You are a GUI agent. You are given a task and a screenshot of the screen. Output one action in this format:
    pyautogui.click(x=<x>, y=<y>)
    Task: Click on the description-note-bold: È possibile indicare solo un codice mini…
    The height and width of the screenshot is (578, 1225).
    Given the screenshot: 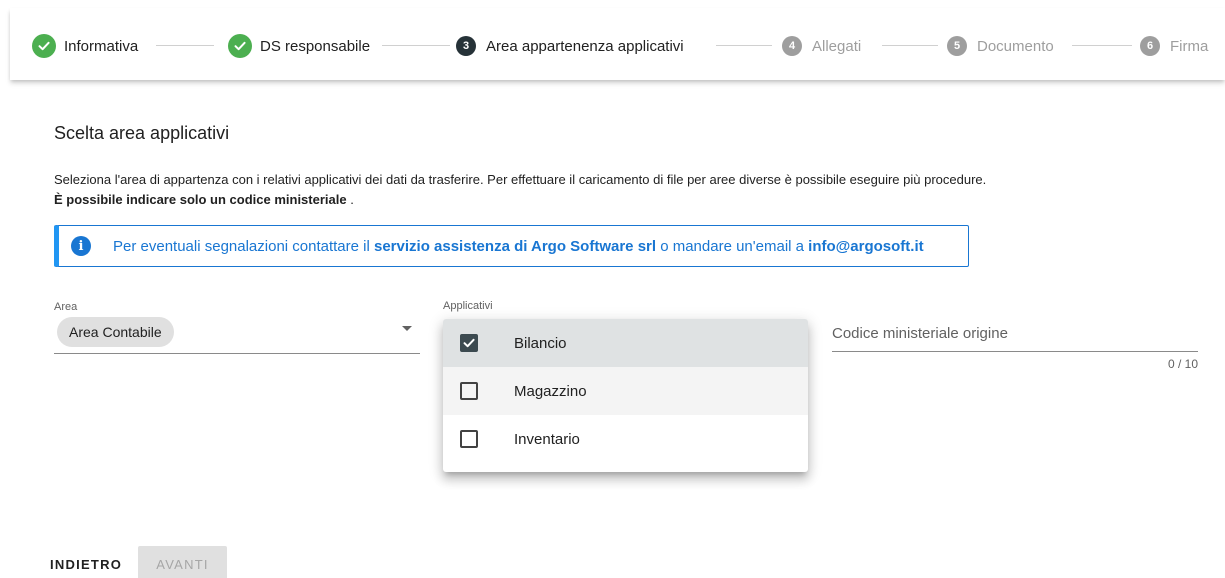 What is the action you would take?
    pyautogui.click(x=200, y=199)
    